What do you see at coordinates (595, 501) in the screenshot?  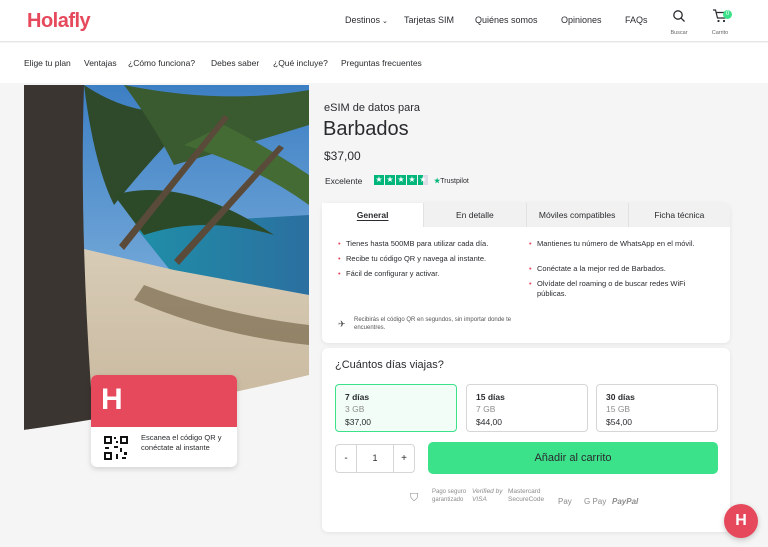 I see `google-pay-logo: G Pay` at bounding box center [595, 501].